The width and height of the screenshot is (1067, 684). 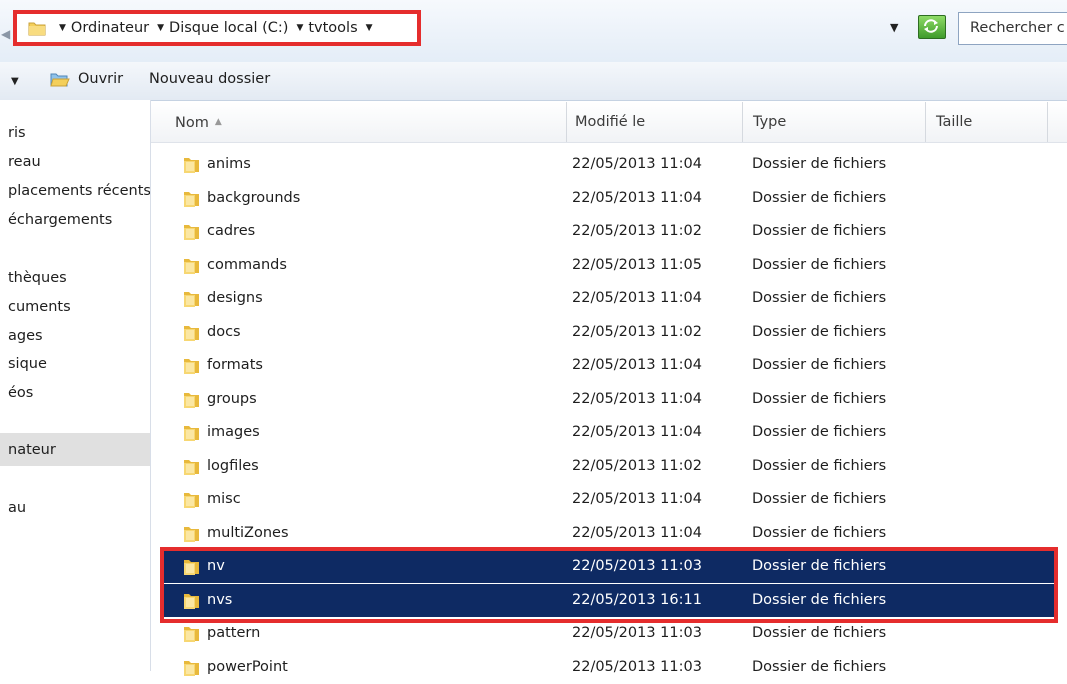 I want to click on file-row: anims 22/05/2013 11:04 Dossier de fichiers, so click(x=609, y=164).